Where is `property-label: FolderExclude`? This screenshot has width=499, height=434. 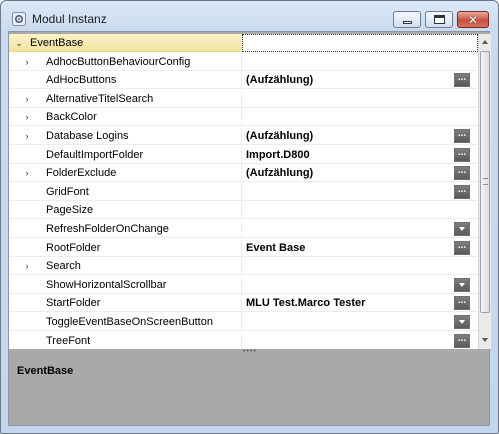 property-label: FolderExclude is located at coordinates (81, 173).